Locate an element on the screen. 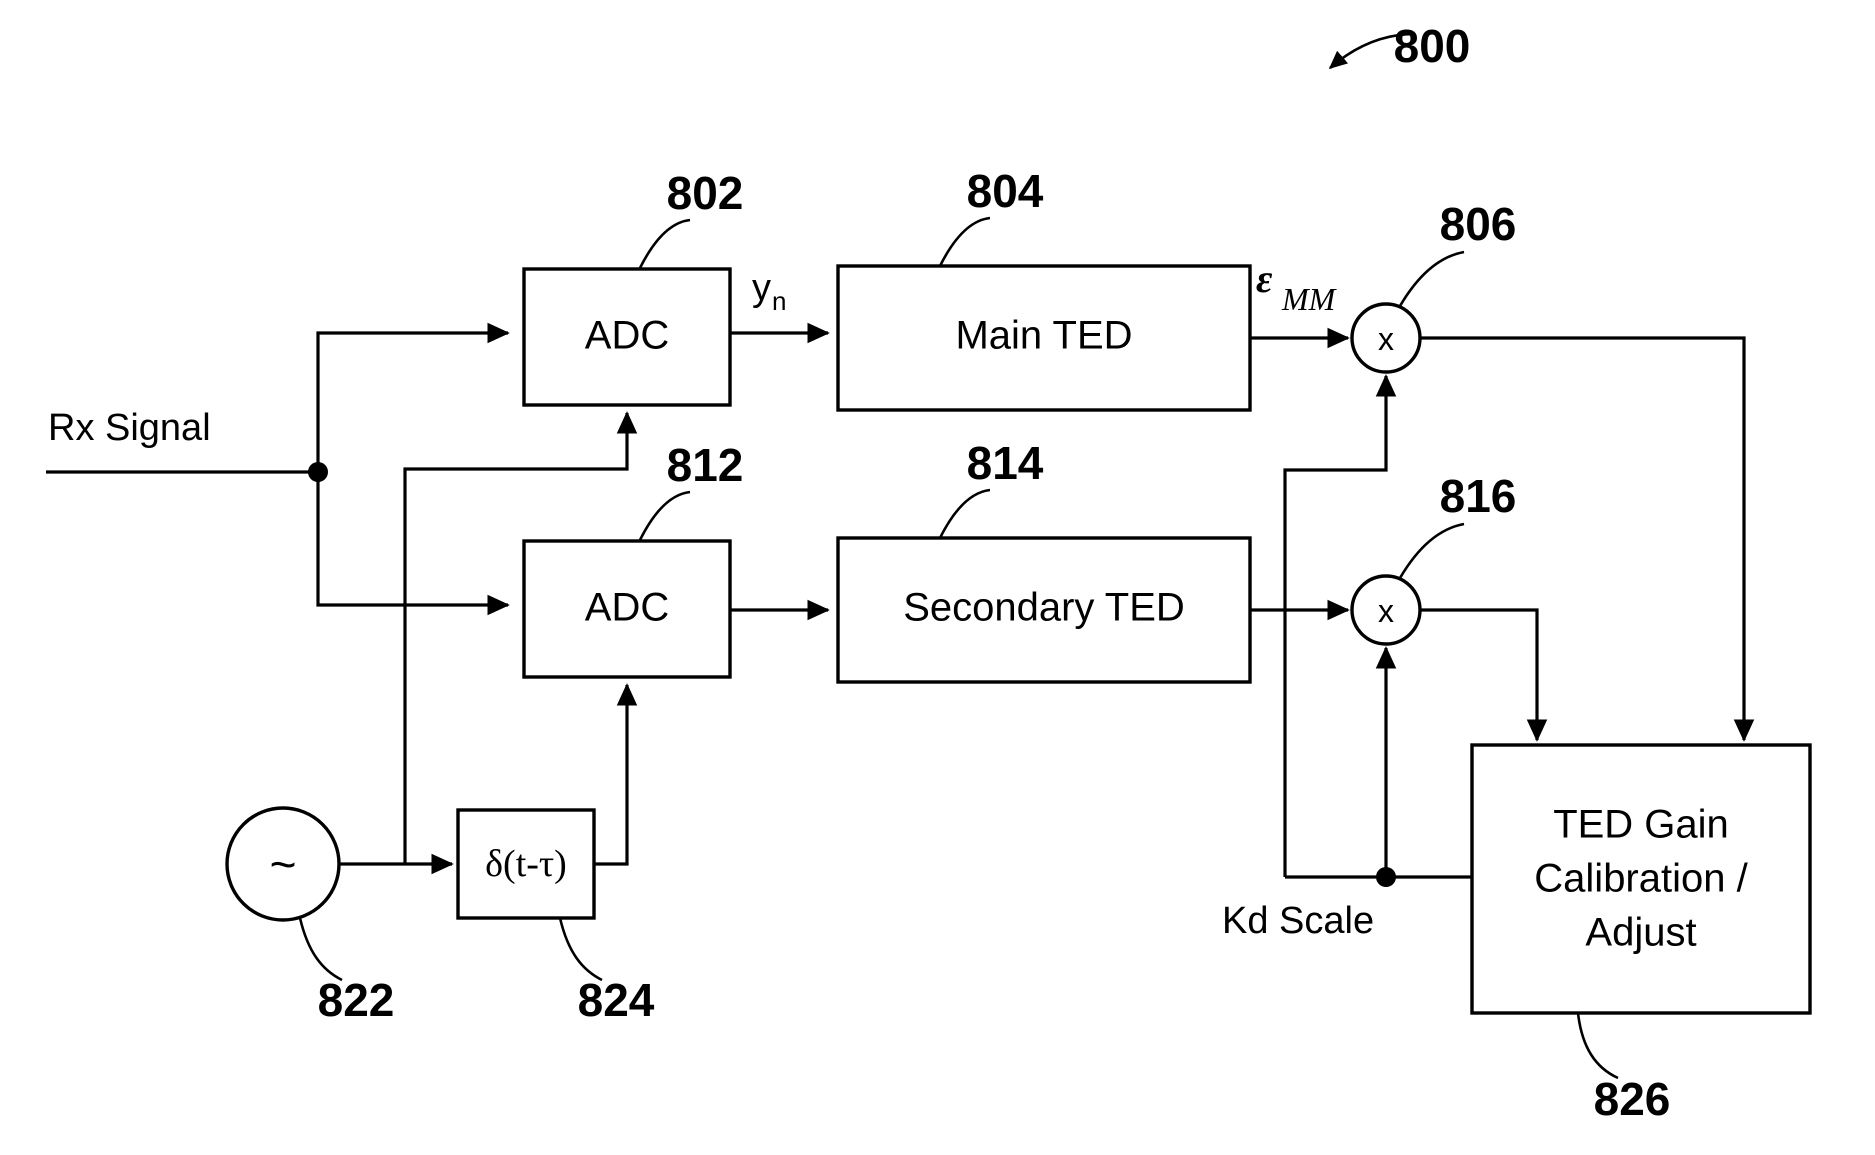  ref-804-label: 804 is located at coordinates (1005, 191).